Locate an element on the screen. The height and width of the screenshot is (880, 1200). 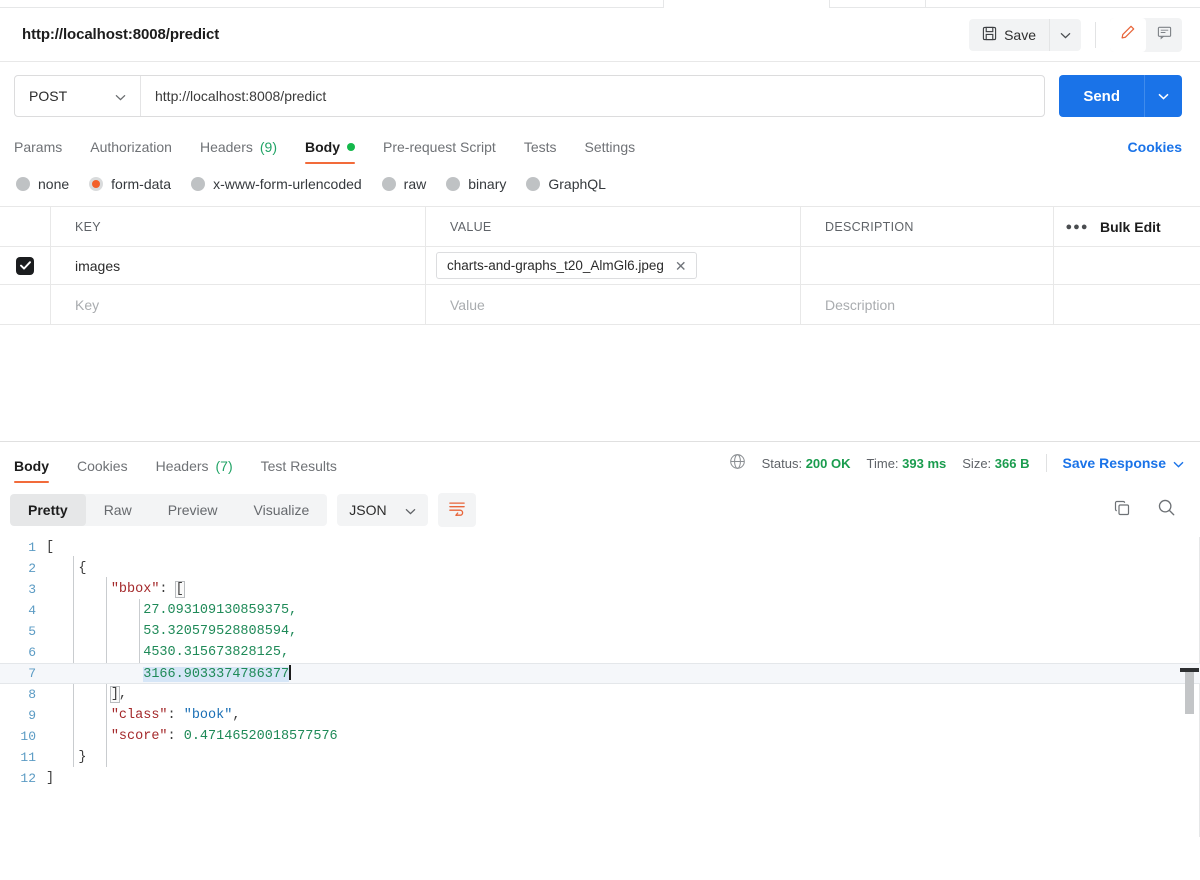
line-number: 7 is located at coordinates (32, 673).